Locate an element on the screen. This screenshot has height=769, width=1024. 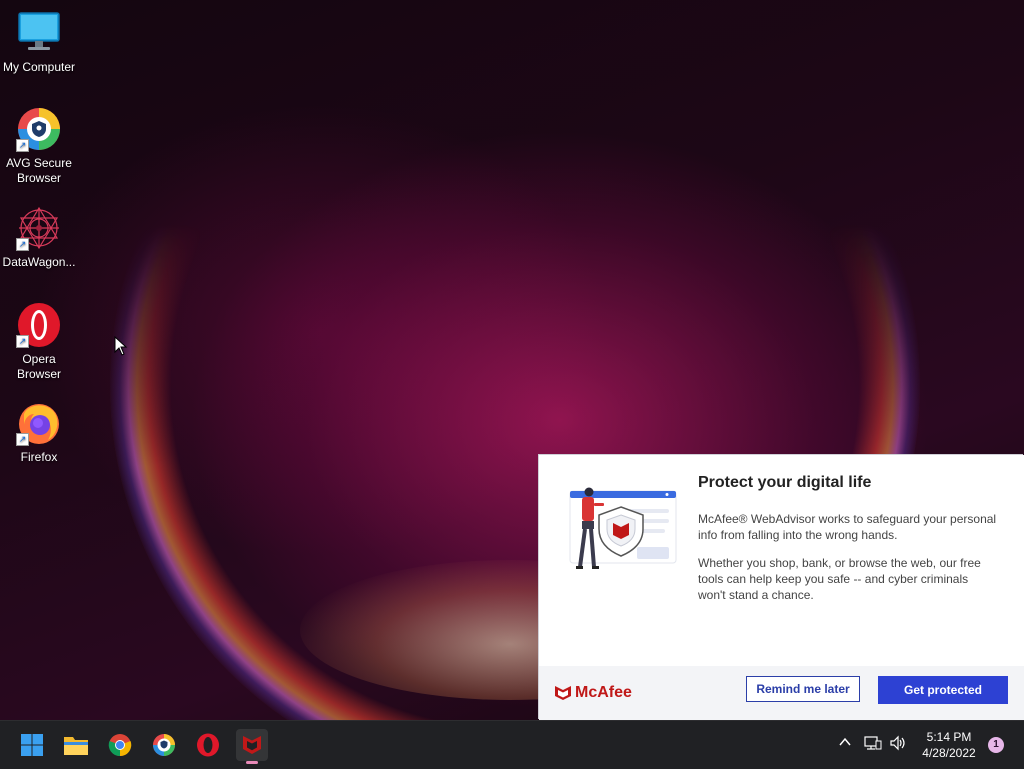
notification-badge: 1 is located at coordinates (996, 745).